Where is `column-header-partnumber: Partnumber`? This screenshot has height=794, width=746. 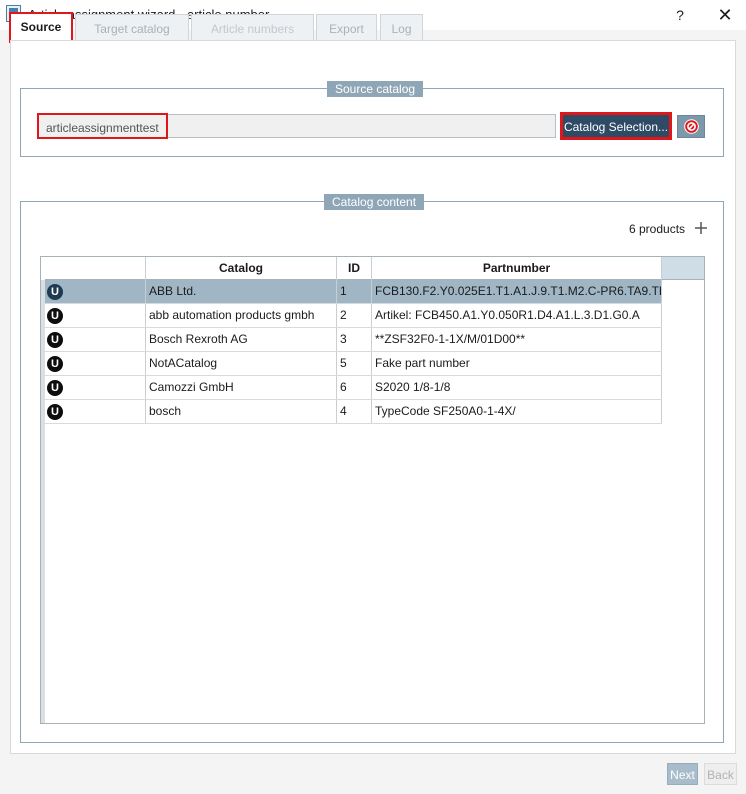
column-header-partnumber: Partnumber is located at coordinates (517, 268).